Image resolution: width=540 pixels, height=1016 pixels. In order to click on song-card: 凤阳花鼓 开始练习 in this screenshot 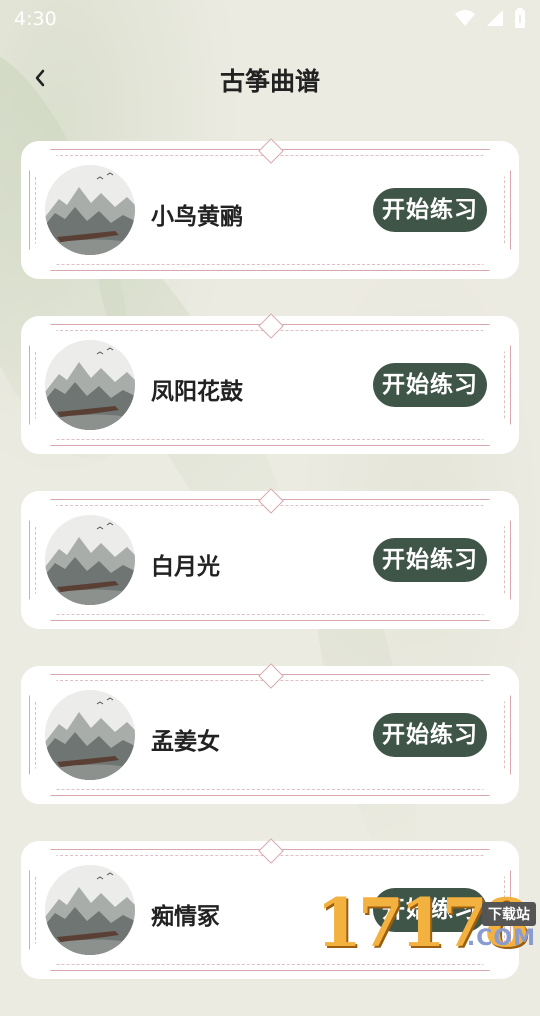, I will do `click(270, 383)`.